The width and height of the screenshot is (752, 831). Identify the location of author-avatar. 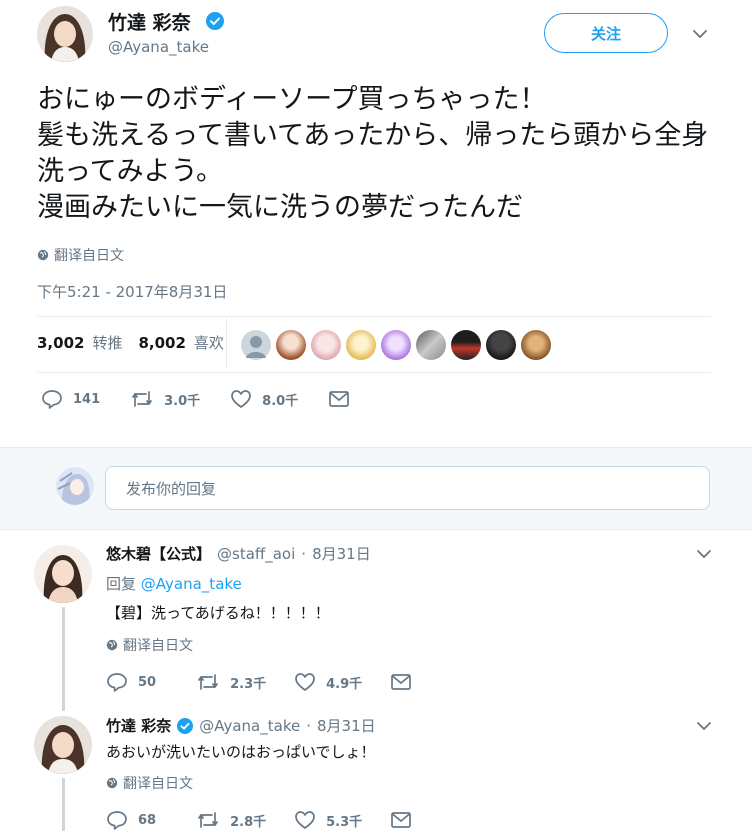
(65, 34).